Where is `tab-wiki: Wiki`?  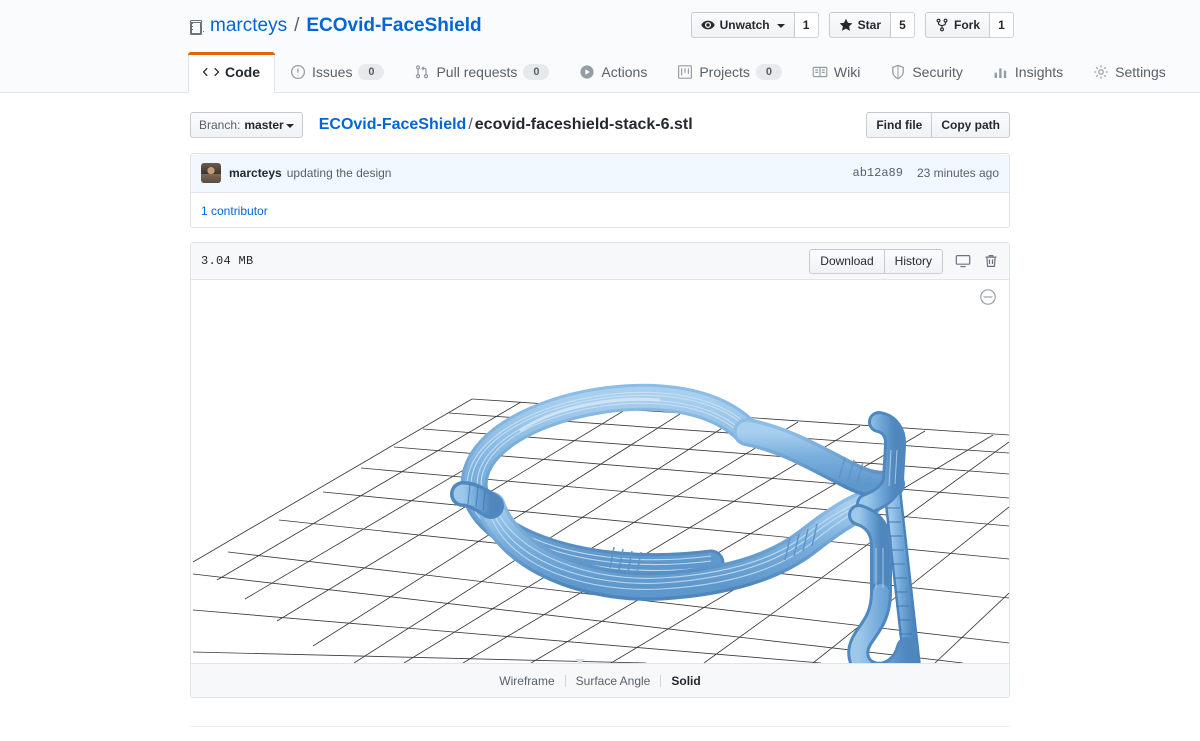 tab-wiki: Wiki is located at coordinates (836, 72).